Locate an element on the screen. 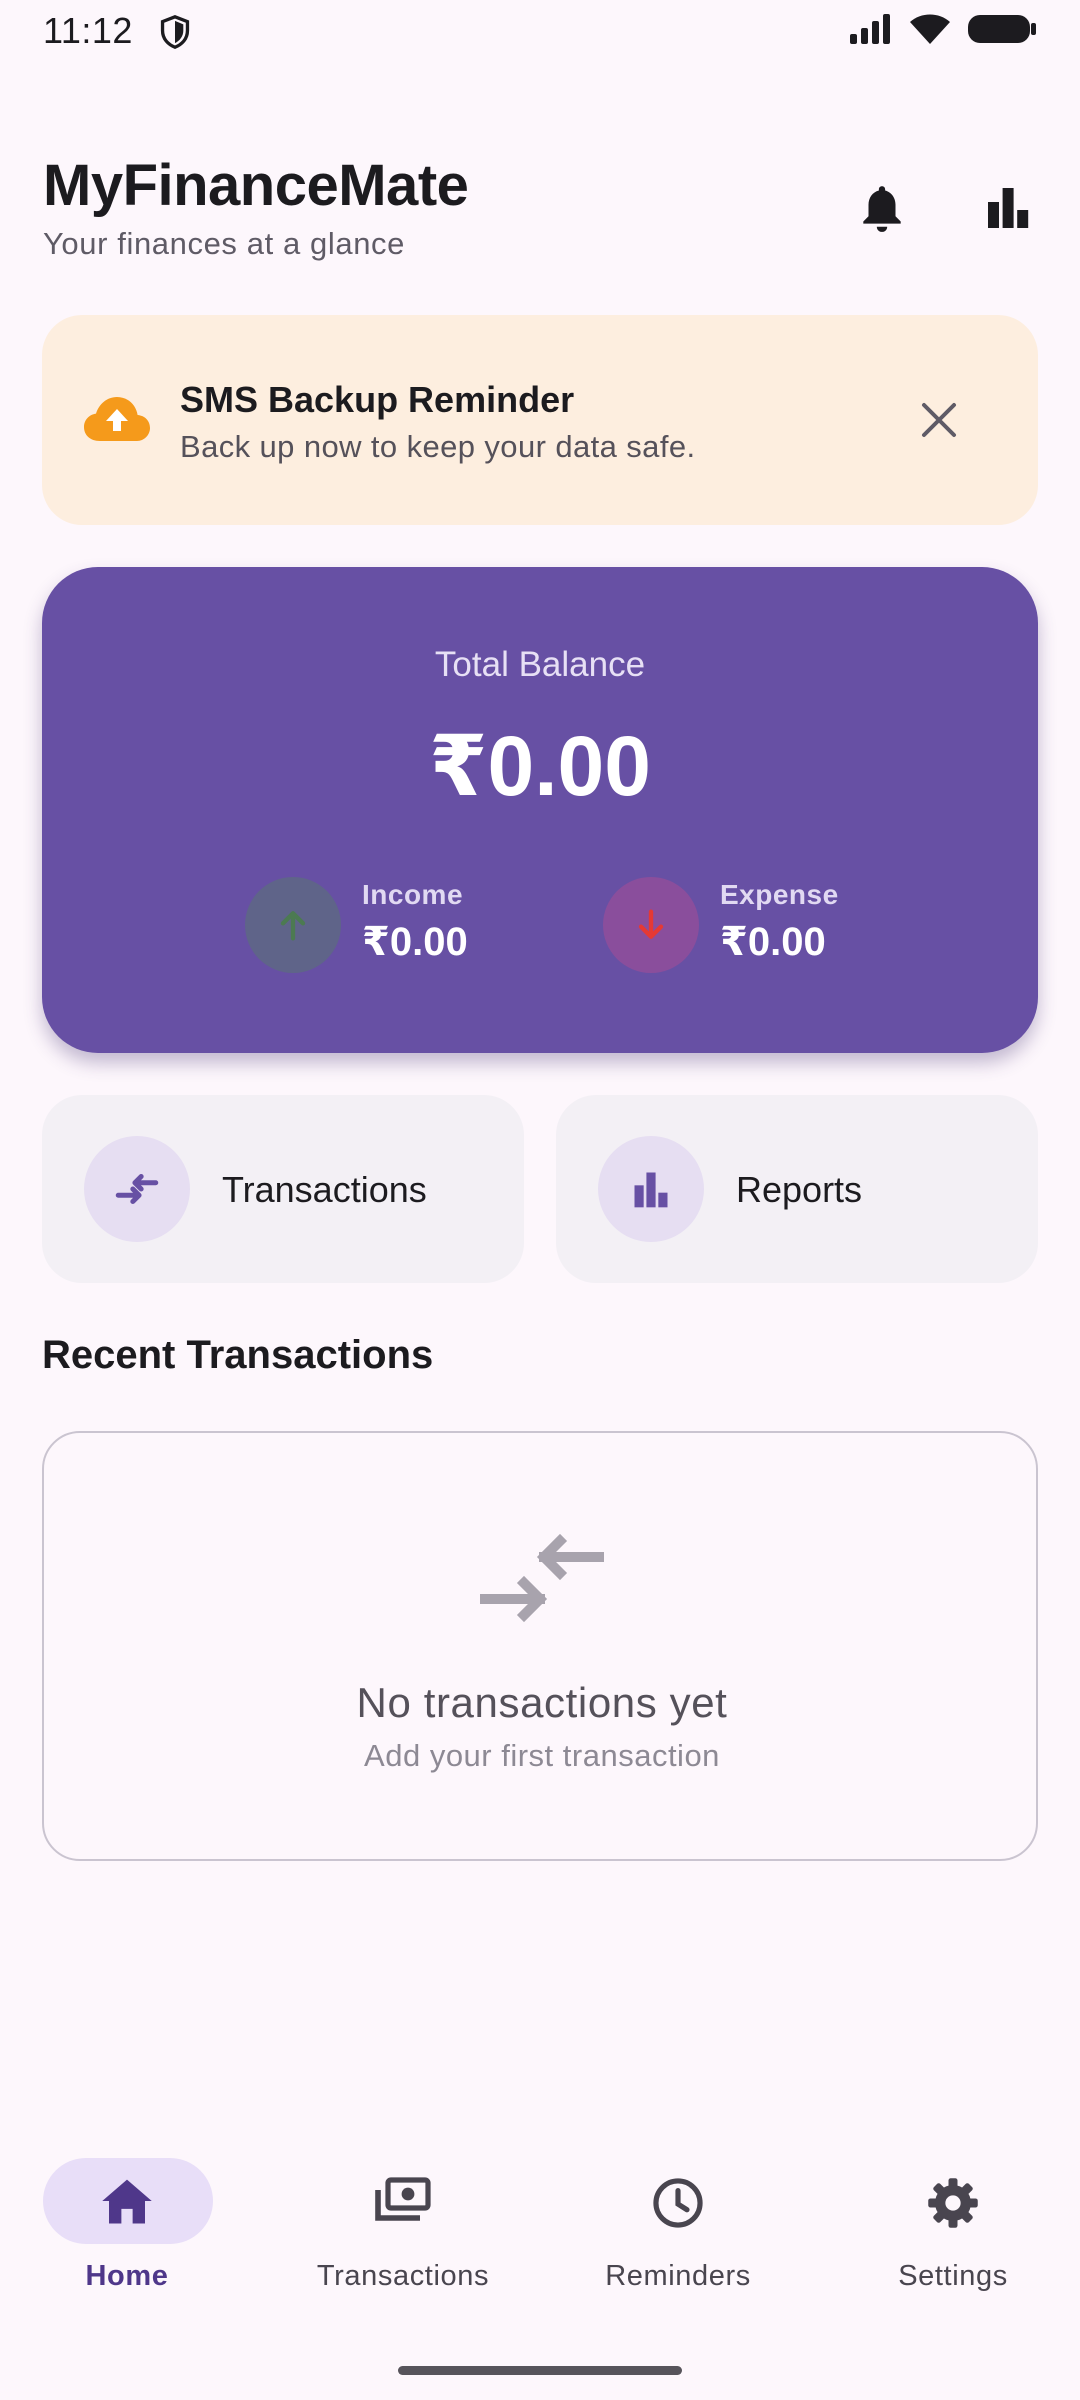 This screenshot has height=2400, width=1080. notifications-button is located at coordinates (882, 208).